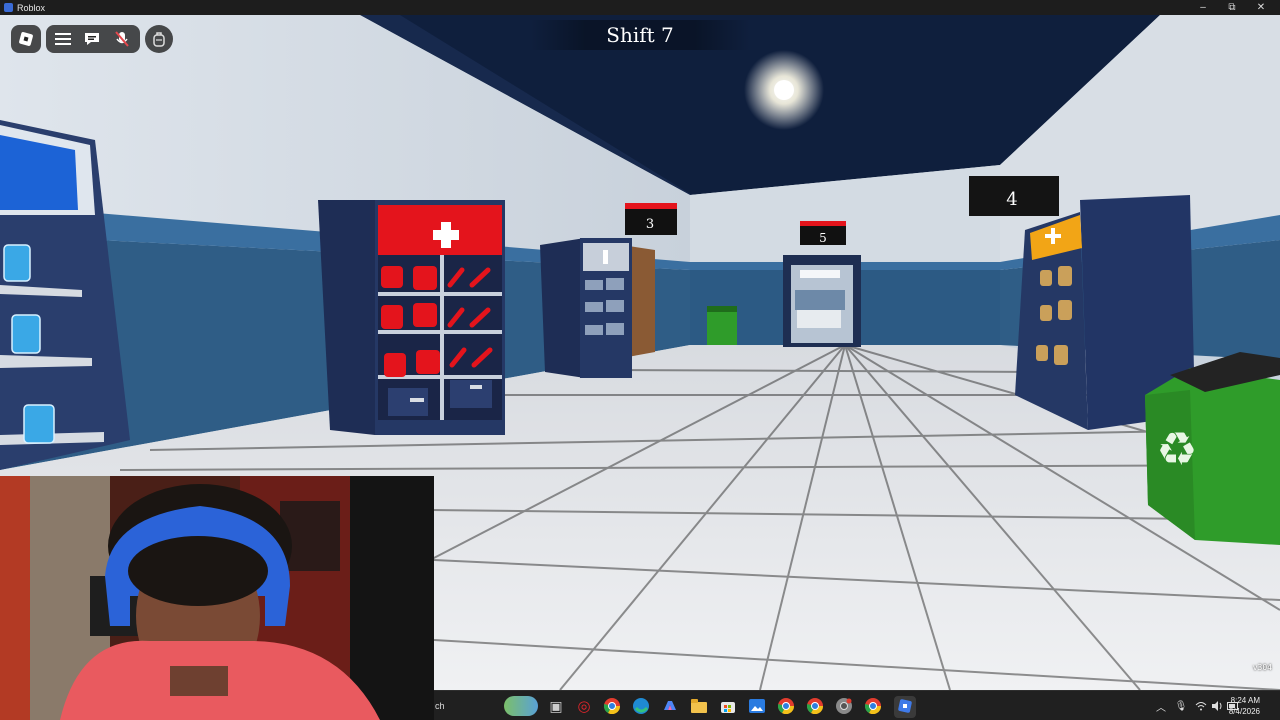  I want to click on backpack-icon, so click(159, 39).